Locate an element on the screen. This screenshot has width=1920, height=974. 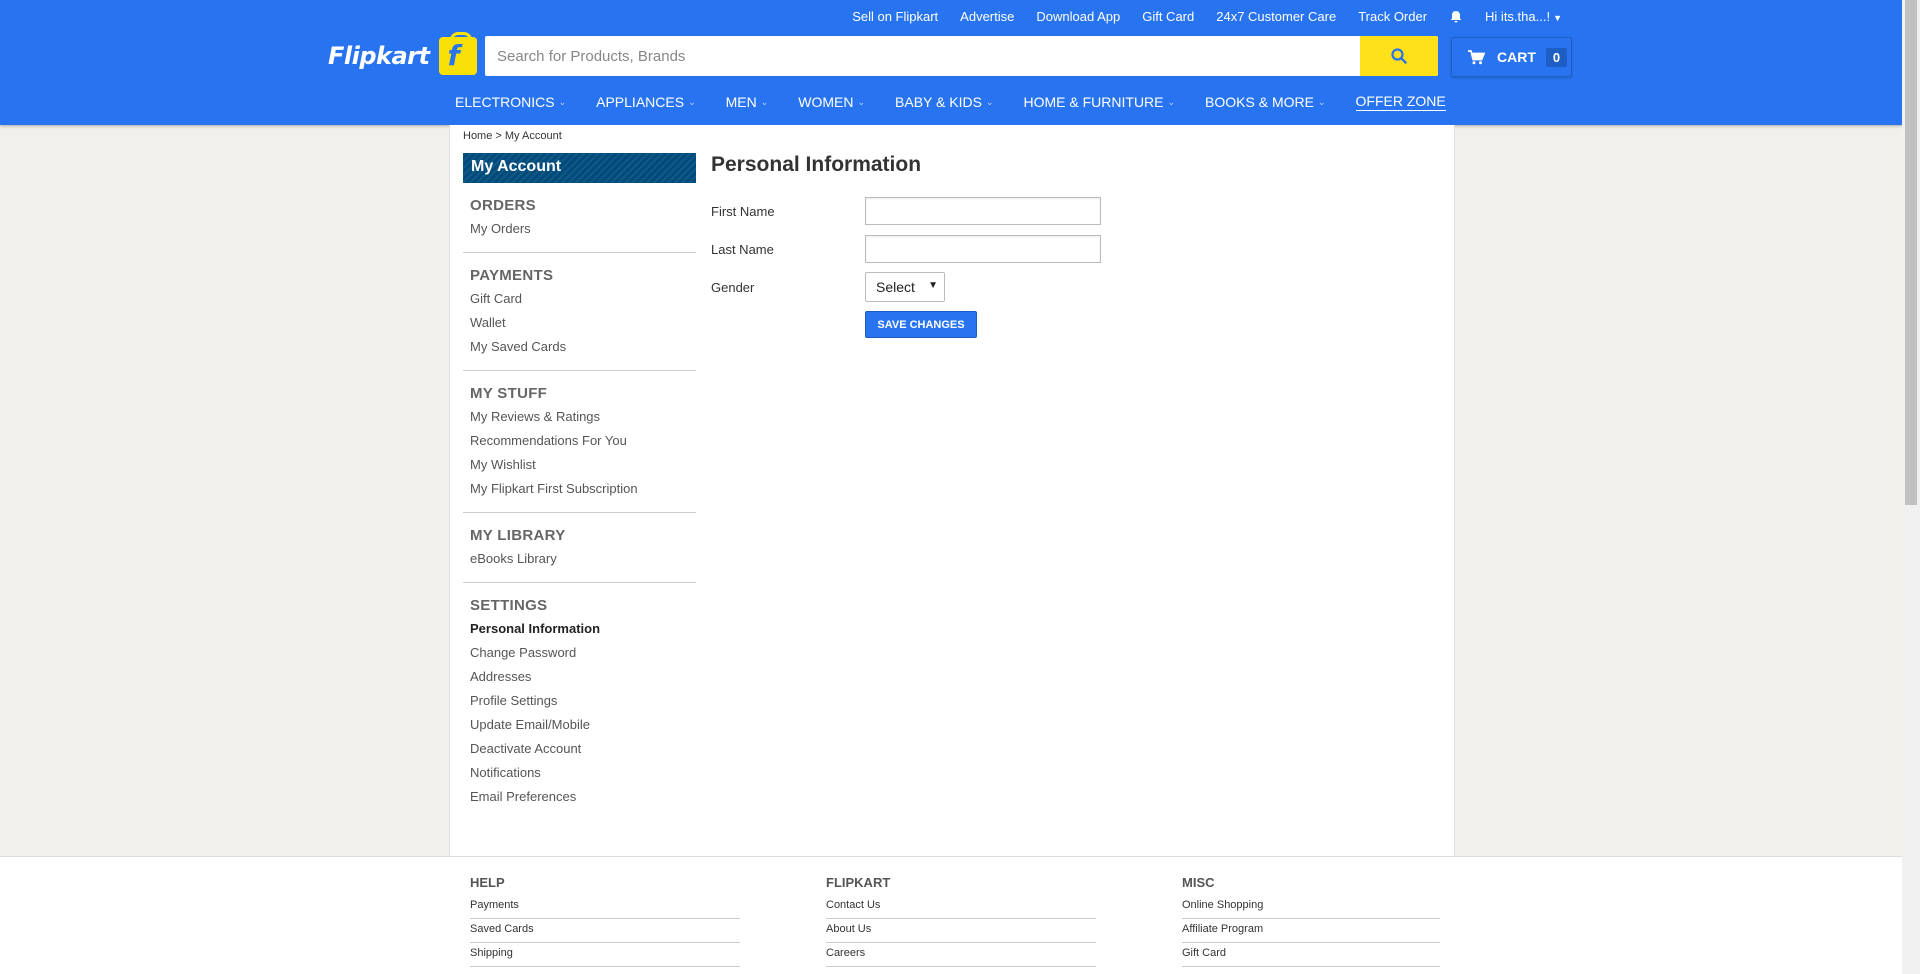
footer-link-affiliate: Affiliate Program is located at coordinates (1311, 931).